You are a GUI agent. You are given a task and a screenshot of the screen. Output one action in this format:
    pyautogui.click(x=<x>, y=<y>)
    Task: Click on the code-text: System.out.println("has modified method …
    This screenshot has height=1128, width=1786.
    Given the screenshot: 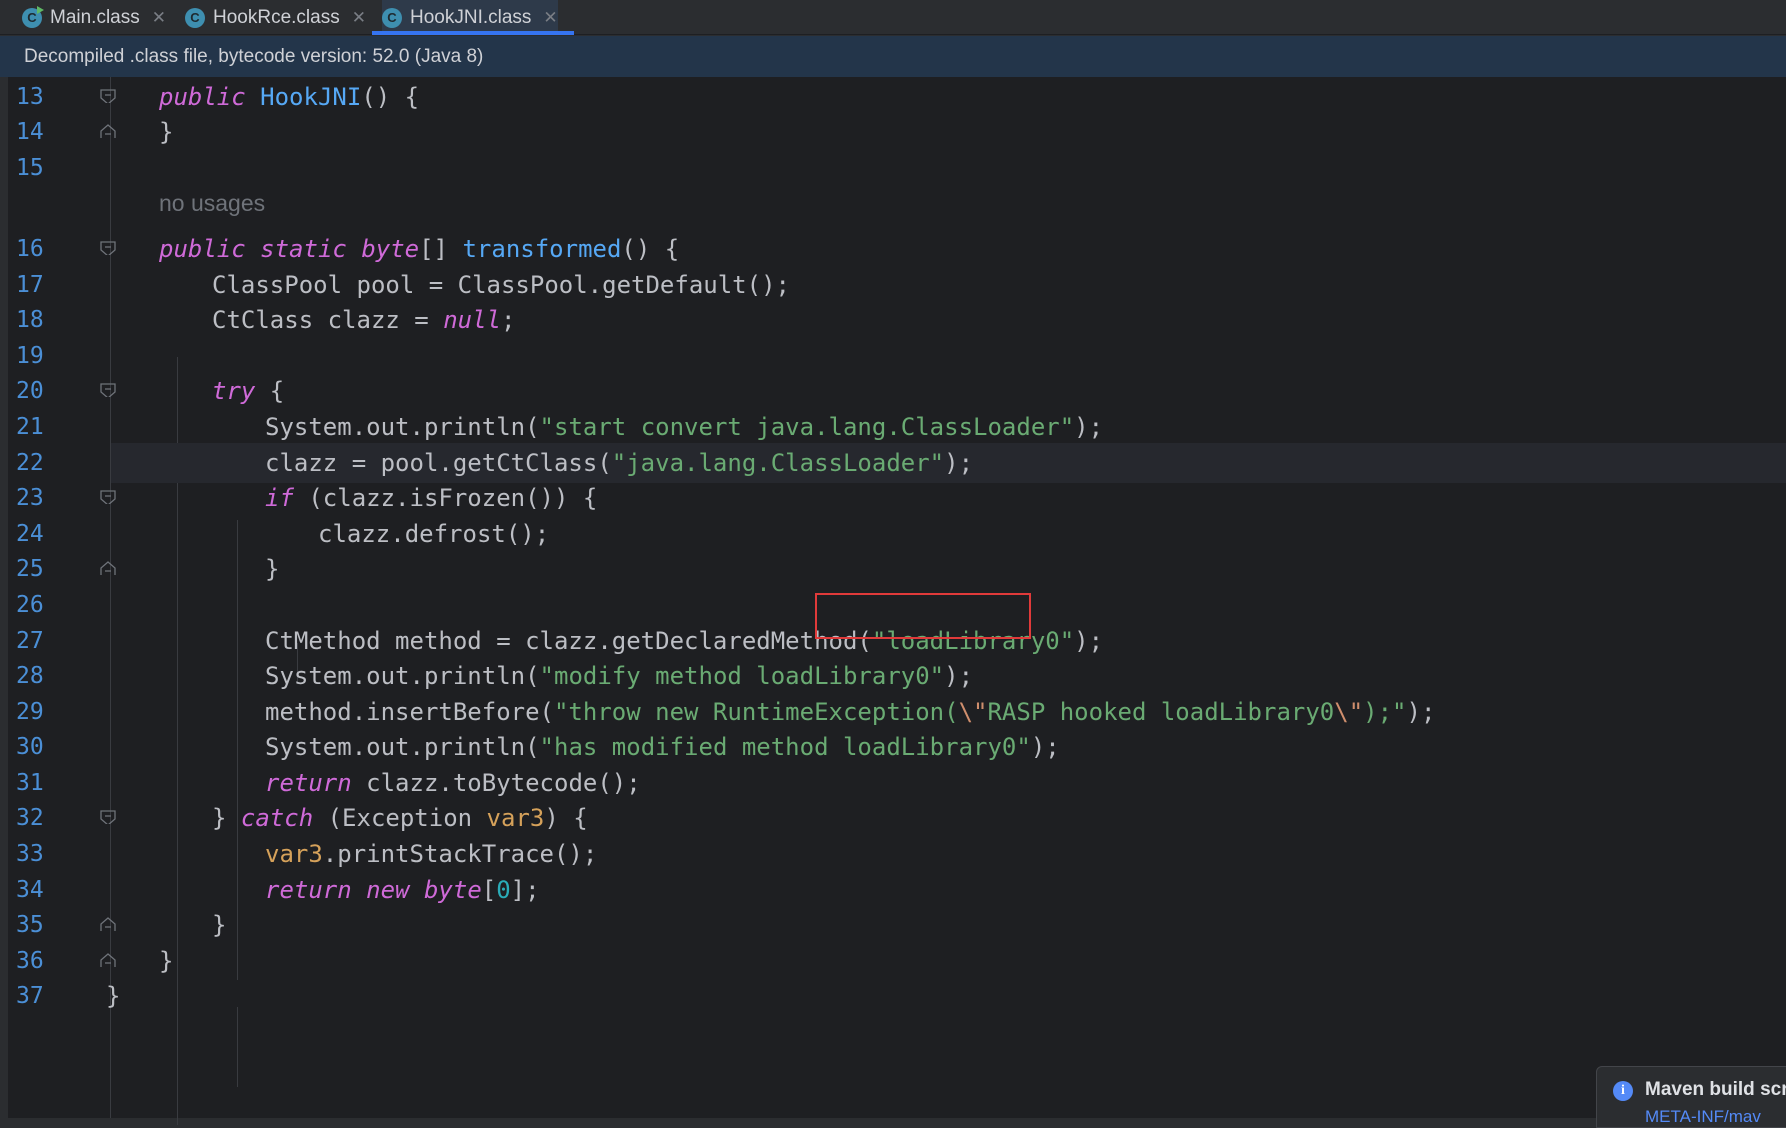 What is the action you would take?
    pyautogui.click(x=662, y=747)
    